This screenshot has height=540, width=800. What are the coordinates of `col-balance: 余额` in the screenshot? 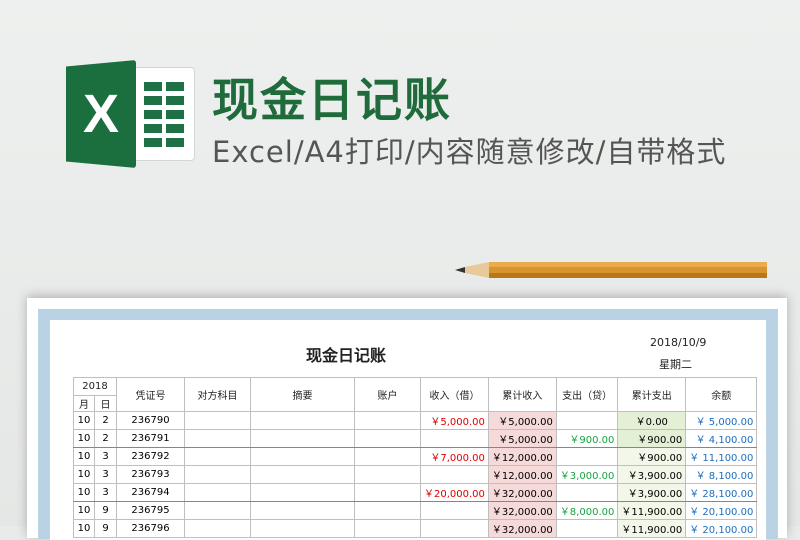 It's located at (721, 394).